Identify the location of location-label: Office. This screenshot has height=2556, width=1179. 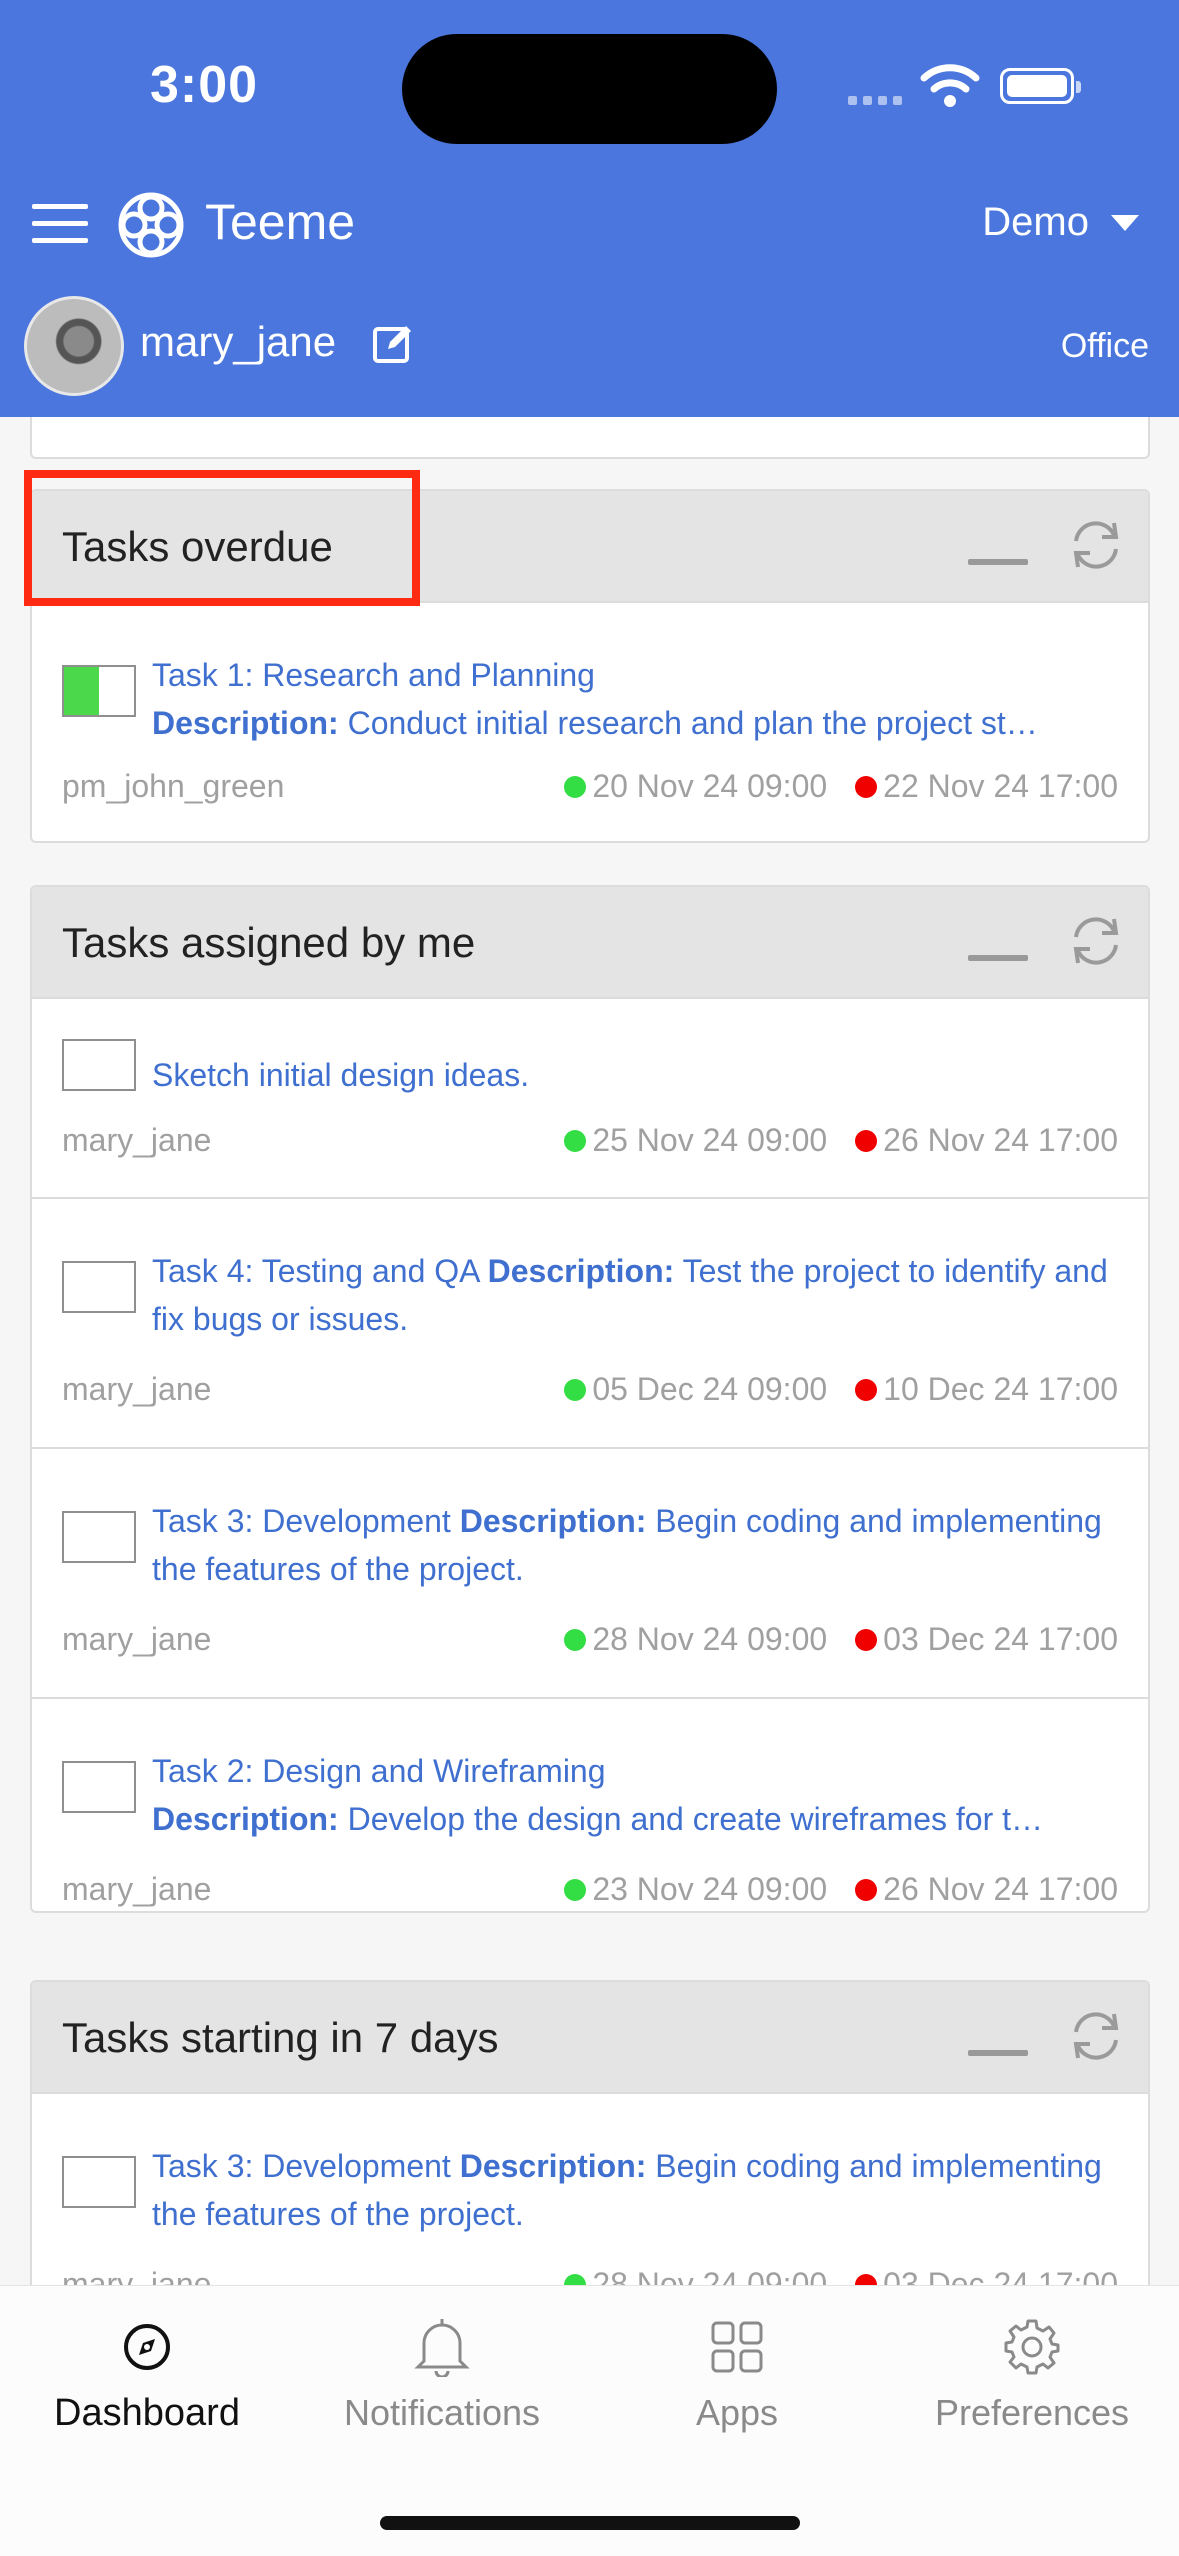
(1104, 346).